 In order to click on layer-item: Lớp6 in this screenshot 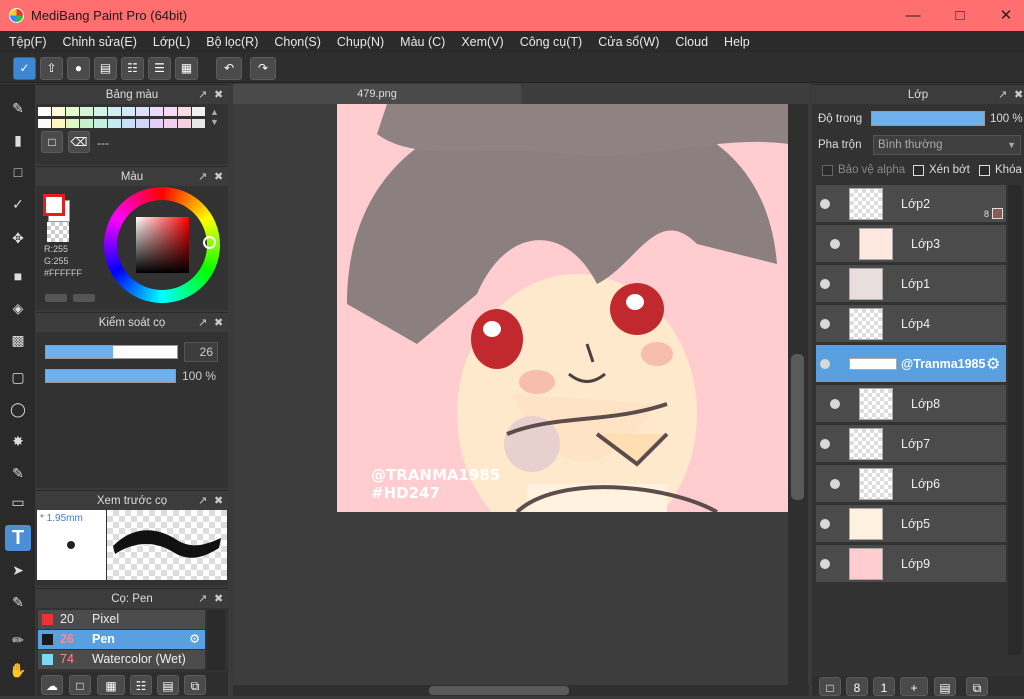, I will do `click(911, 484)`.